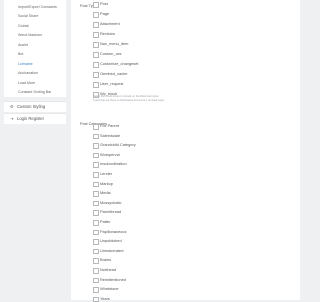 The height and width of the screenshot is (302, 320). Describe the element at coordinates (113, 231) in the screenshot. I see `post-category-option-label: Papillonaceous` at that location.